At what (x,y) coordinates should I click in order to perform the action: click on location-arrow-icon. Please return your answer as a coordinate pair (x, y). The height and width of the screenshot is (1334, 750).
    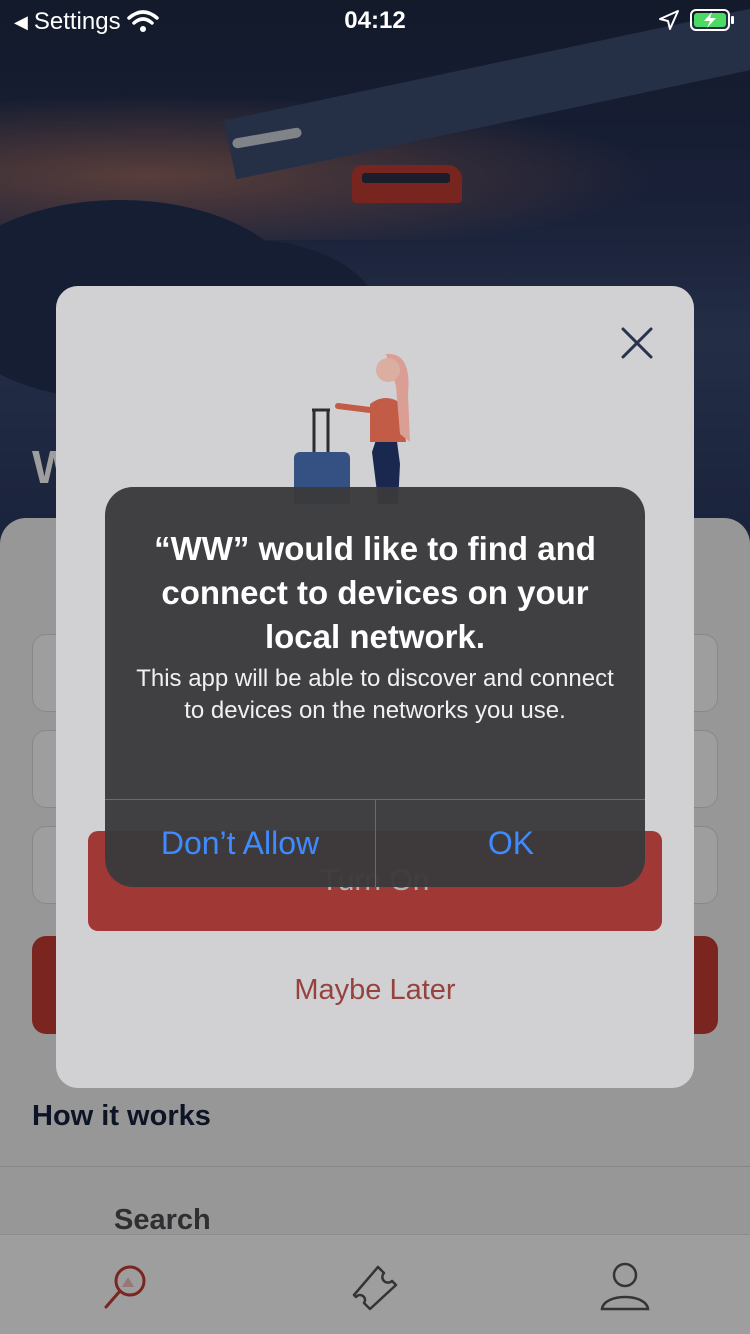
    Looking at the image, I should click on (669, 20).